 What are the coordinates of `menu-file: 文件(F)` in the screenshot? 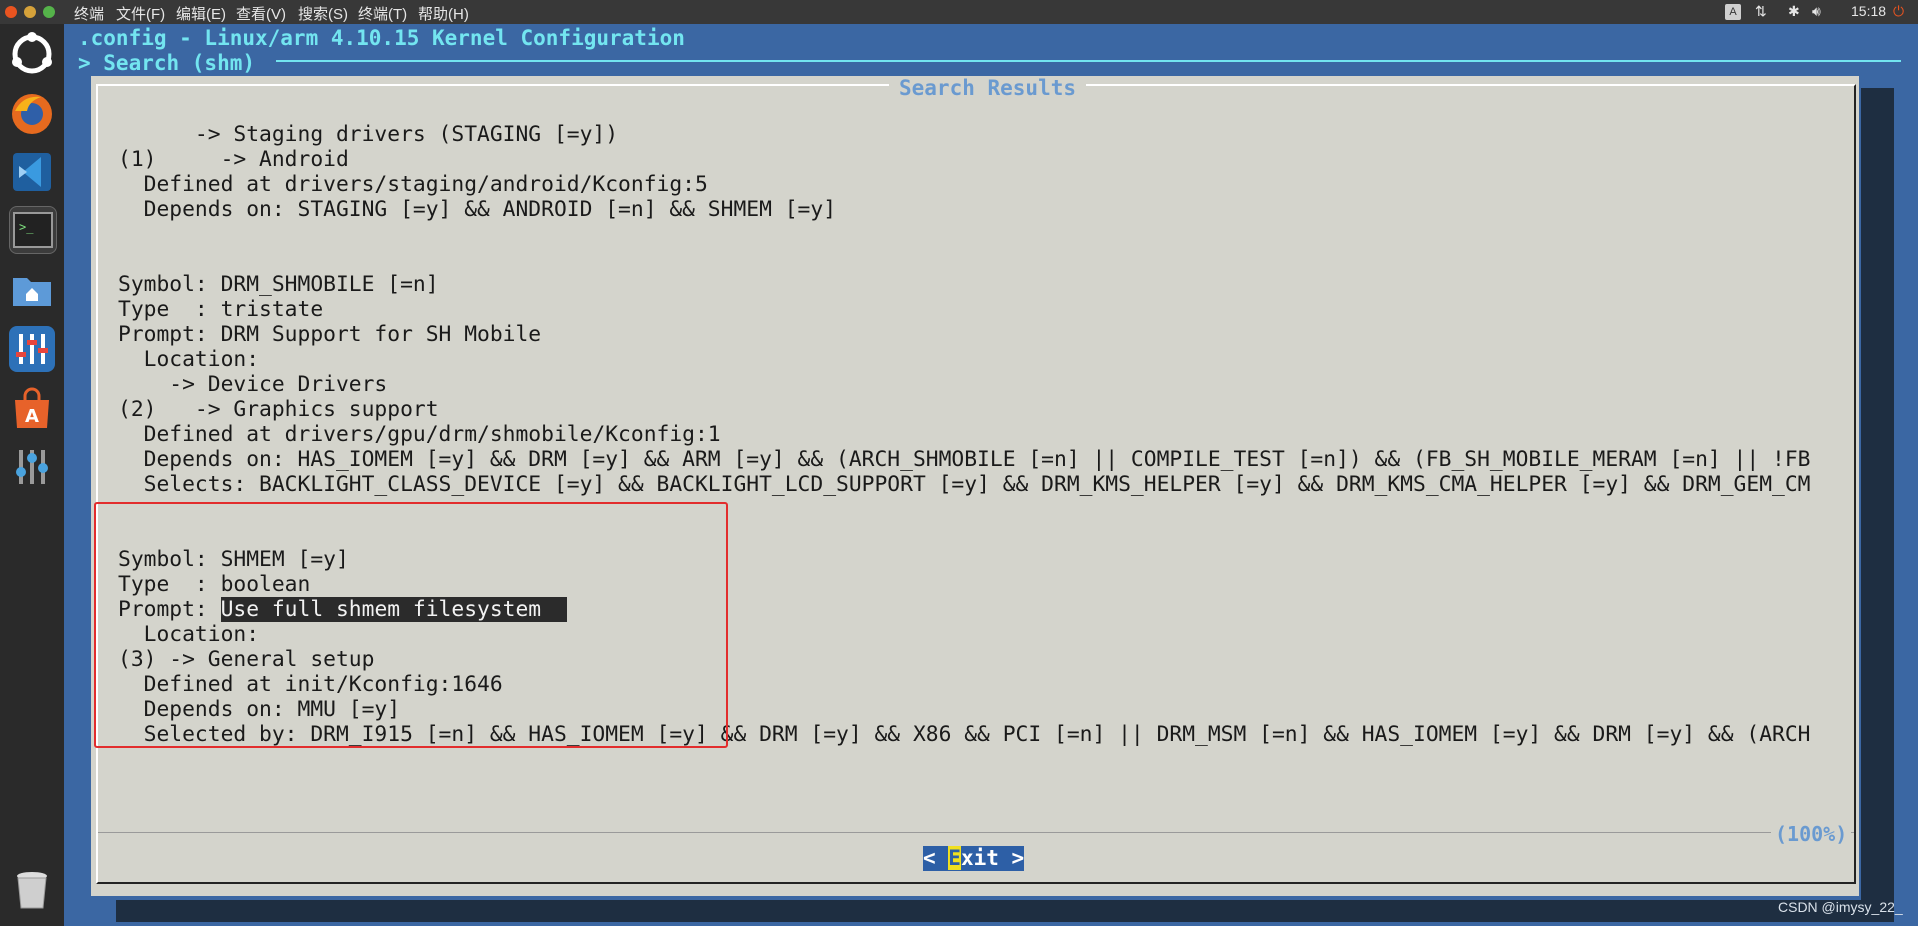 It's located at (140, 13).